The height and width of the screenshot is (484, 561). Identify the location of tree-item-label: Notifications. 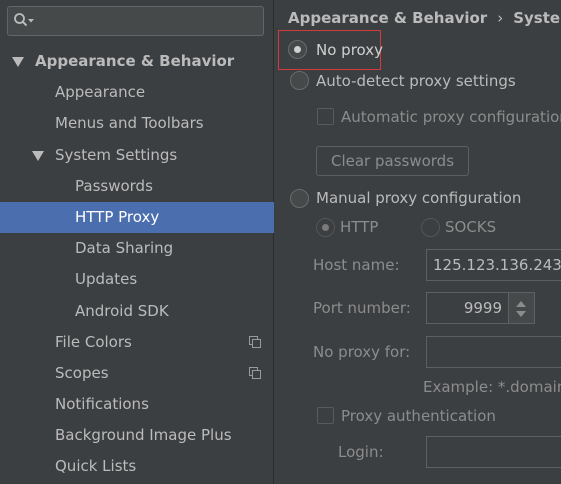
(102, 404).